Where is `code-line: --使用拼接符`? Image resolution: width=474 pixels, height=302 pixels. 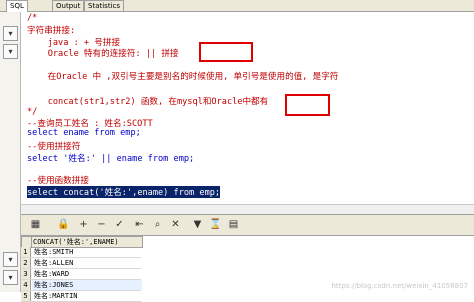
code-line: --使用拼接符 is located at coordinates (54, 147).